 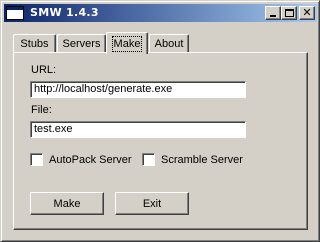 I want to click on make-button: Make, so click(x=67, y=203).